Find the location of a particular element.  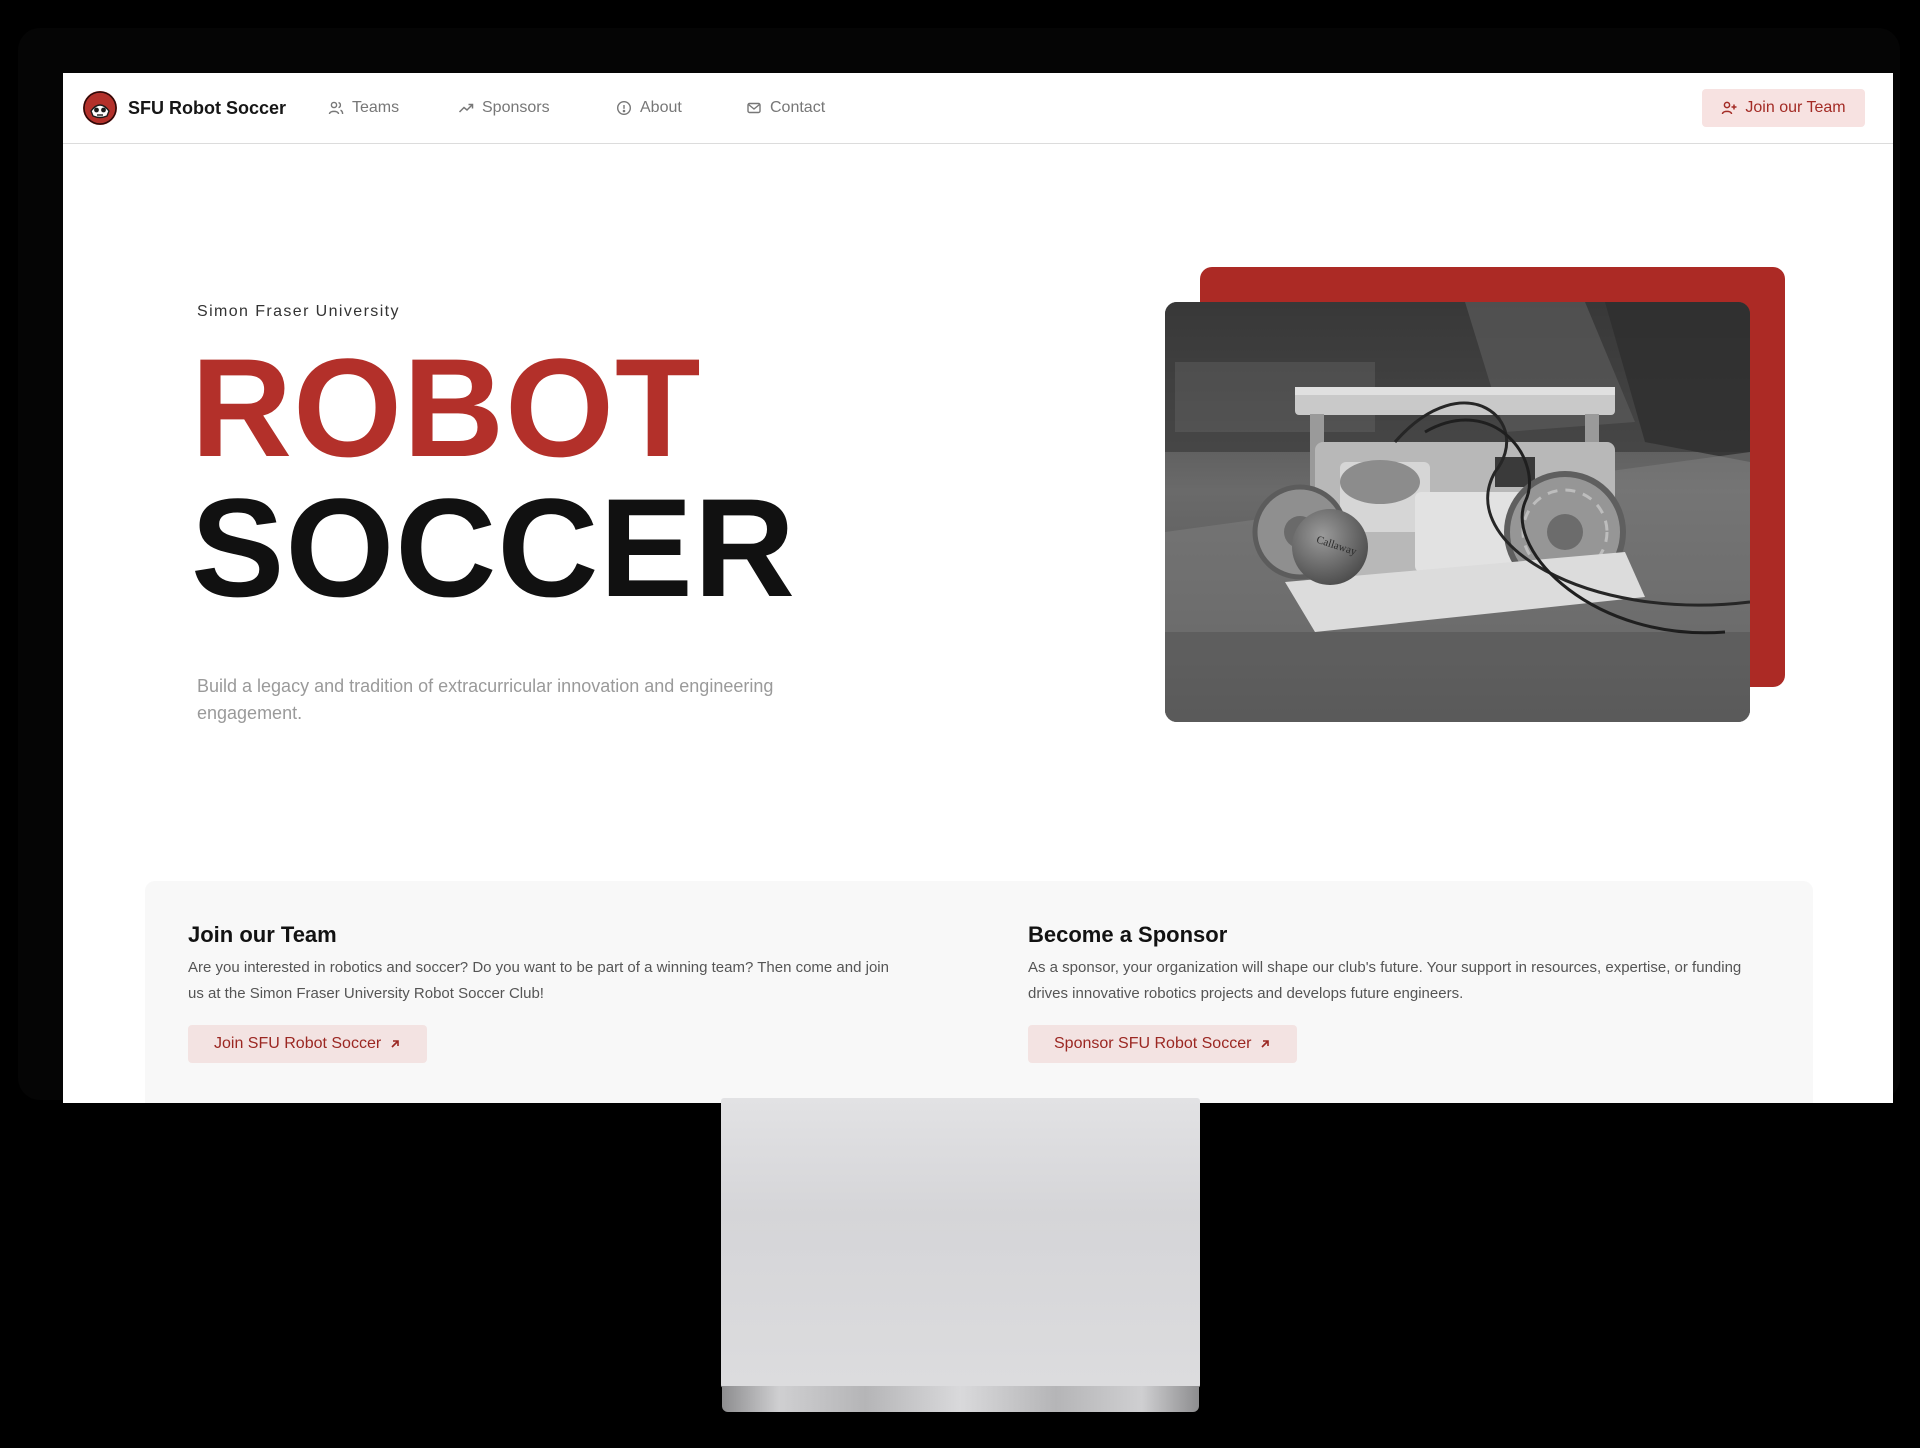

join-team-button: Join our Team is located at coordinates (1783, 108).